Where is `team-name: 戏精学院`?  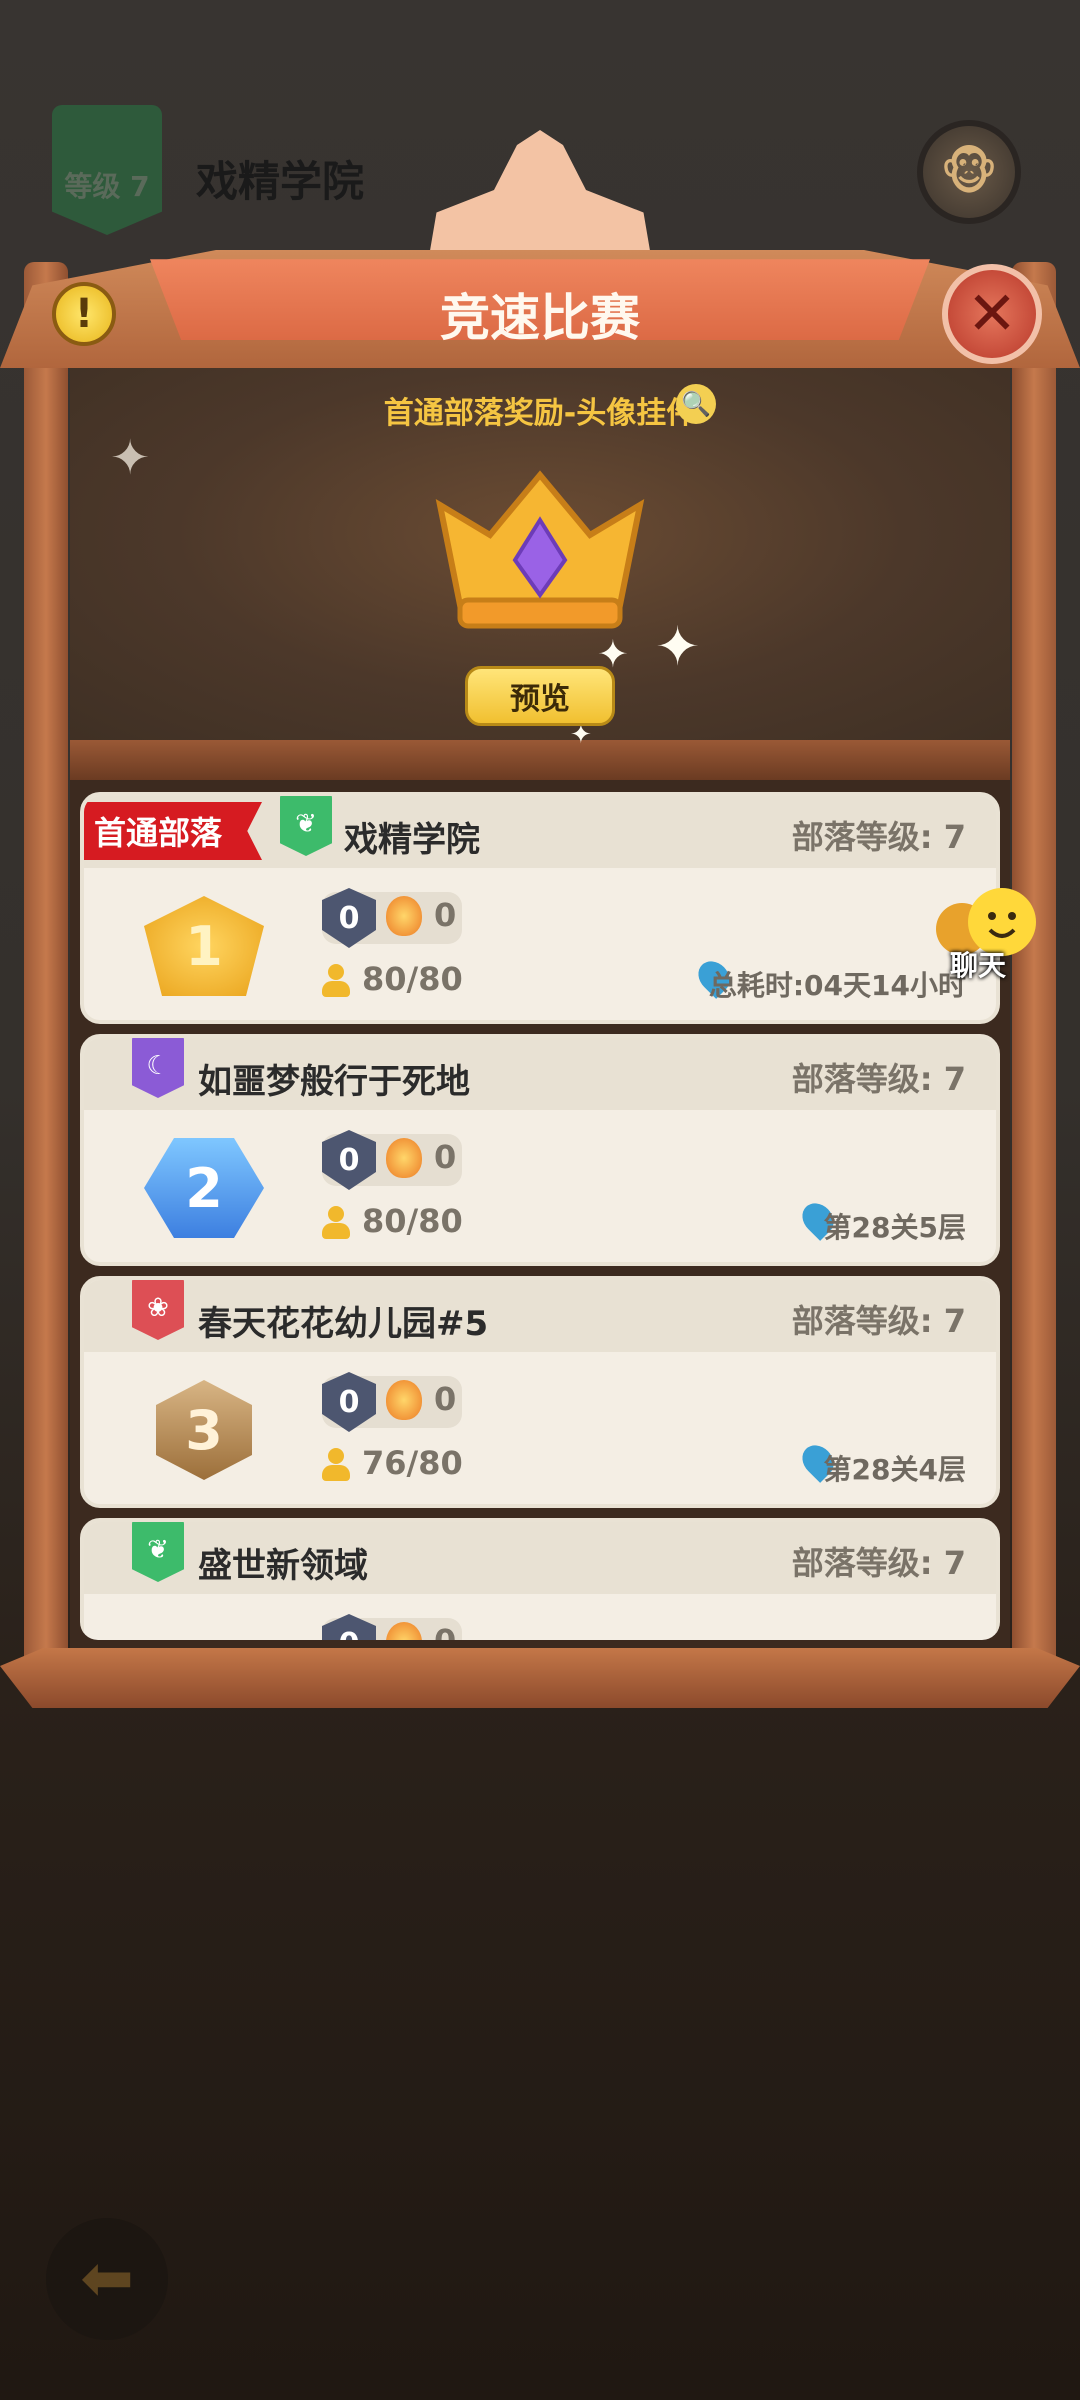
team-name: 戏精学院 is located at coordinates (412, 840).